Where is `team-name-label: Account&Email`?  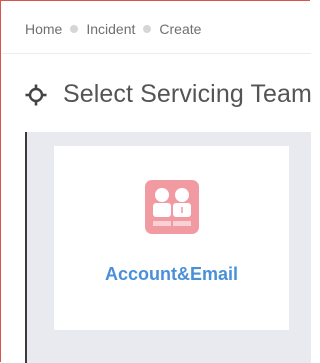 team-name-label: Account&Email is located at coordinates (171, 274).